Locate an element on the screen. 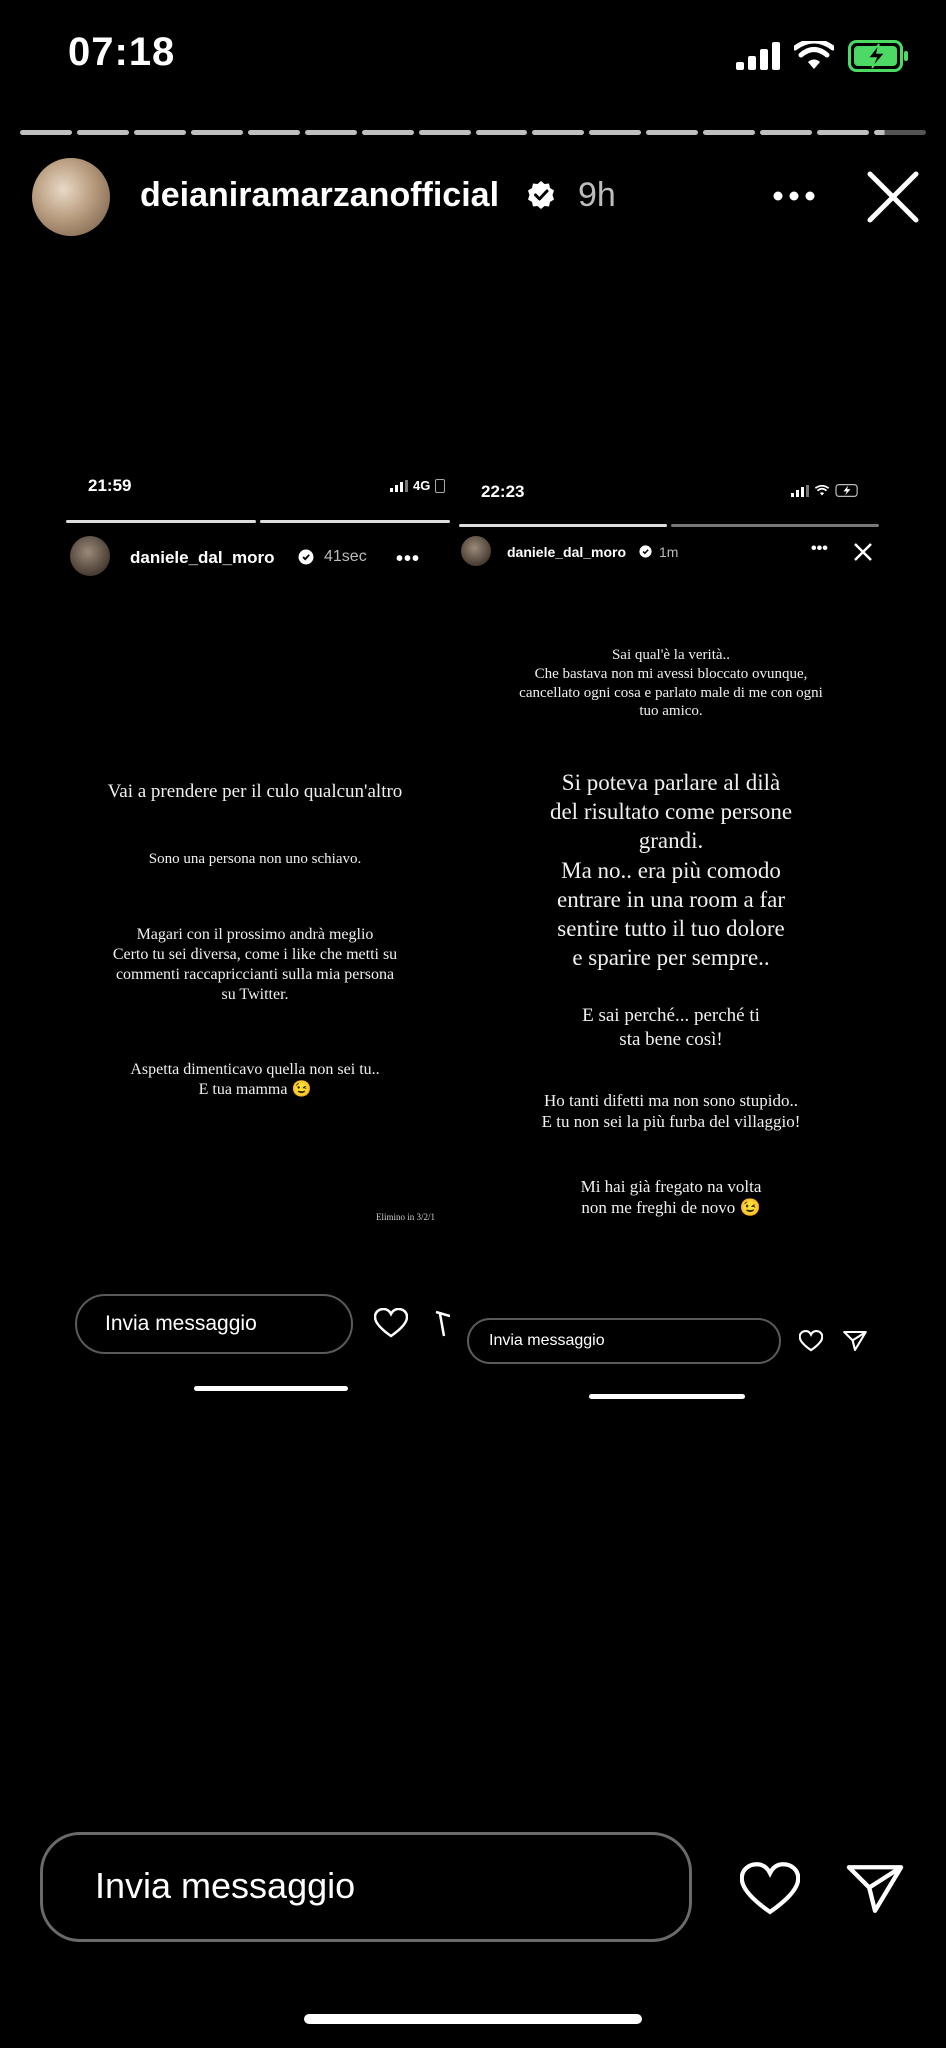 This screenshot has height=2048, width=946. status-icons is located at coordinates (823, 56).